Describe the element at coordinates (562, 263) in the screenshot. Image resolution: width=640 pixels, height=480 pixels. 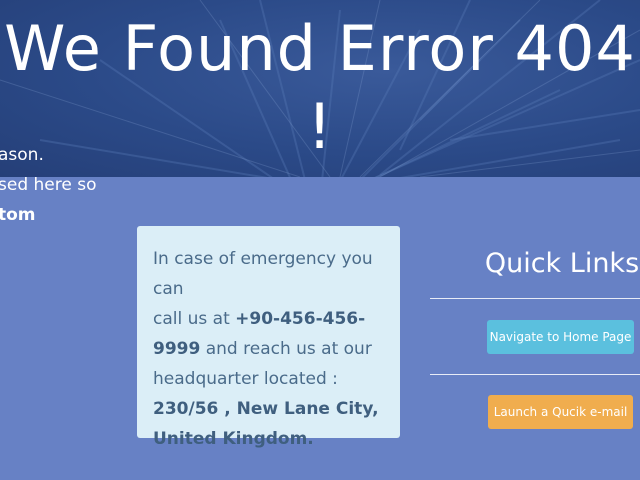
I see `quick-links-title: Quick Links` at that location.